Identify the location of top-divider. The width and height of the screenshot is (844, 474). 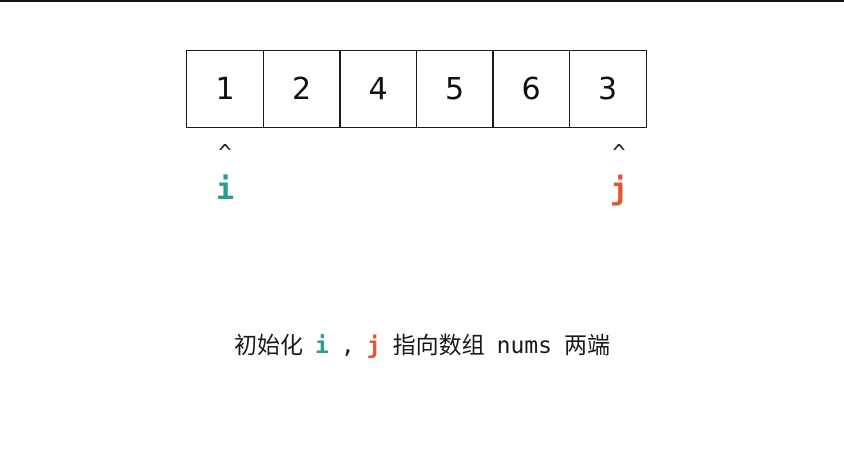
(422, 1).